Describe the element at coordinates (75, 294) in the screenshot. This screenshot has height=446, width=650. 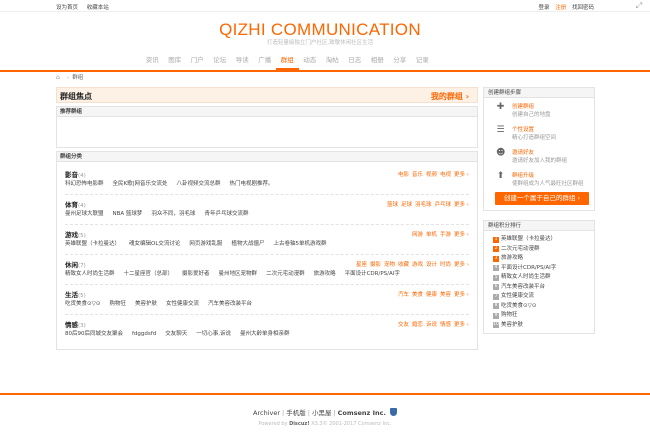
I see `category-name: 生活(5)` at that location.